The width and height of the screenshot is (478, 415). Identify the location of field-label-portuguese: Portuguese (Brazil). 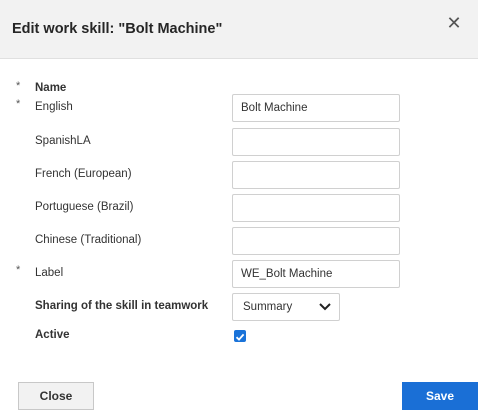
(84, 207).